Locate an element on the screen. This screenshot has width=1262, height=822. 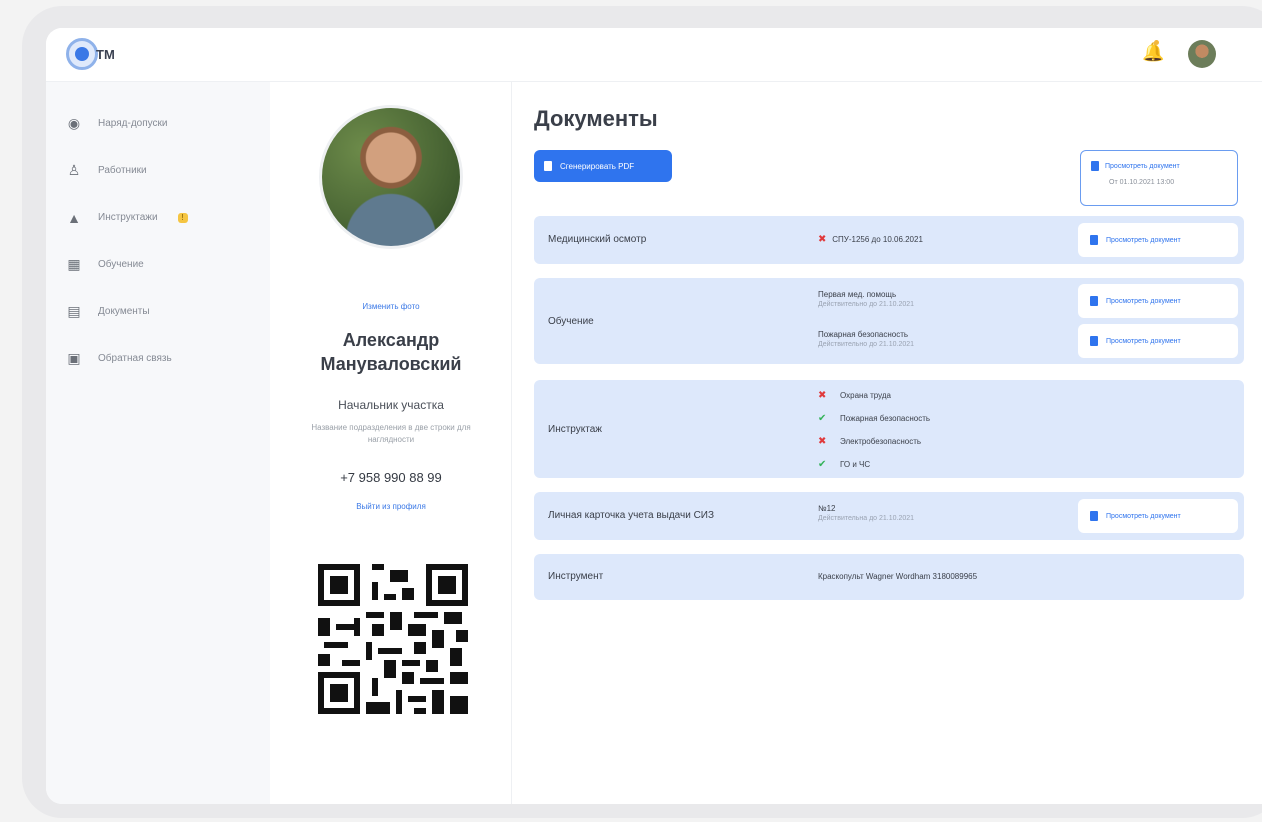
sidebar-item-label: Обратная связь is located at coordinates (135, 358).